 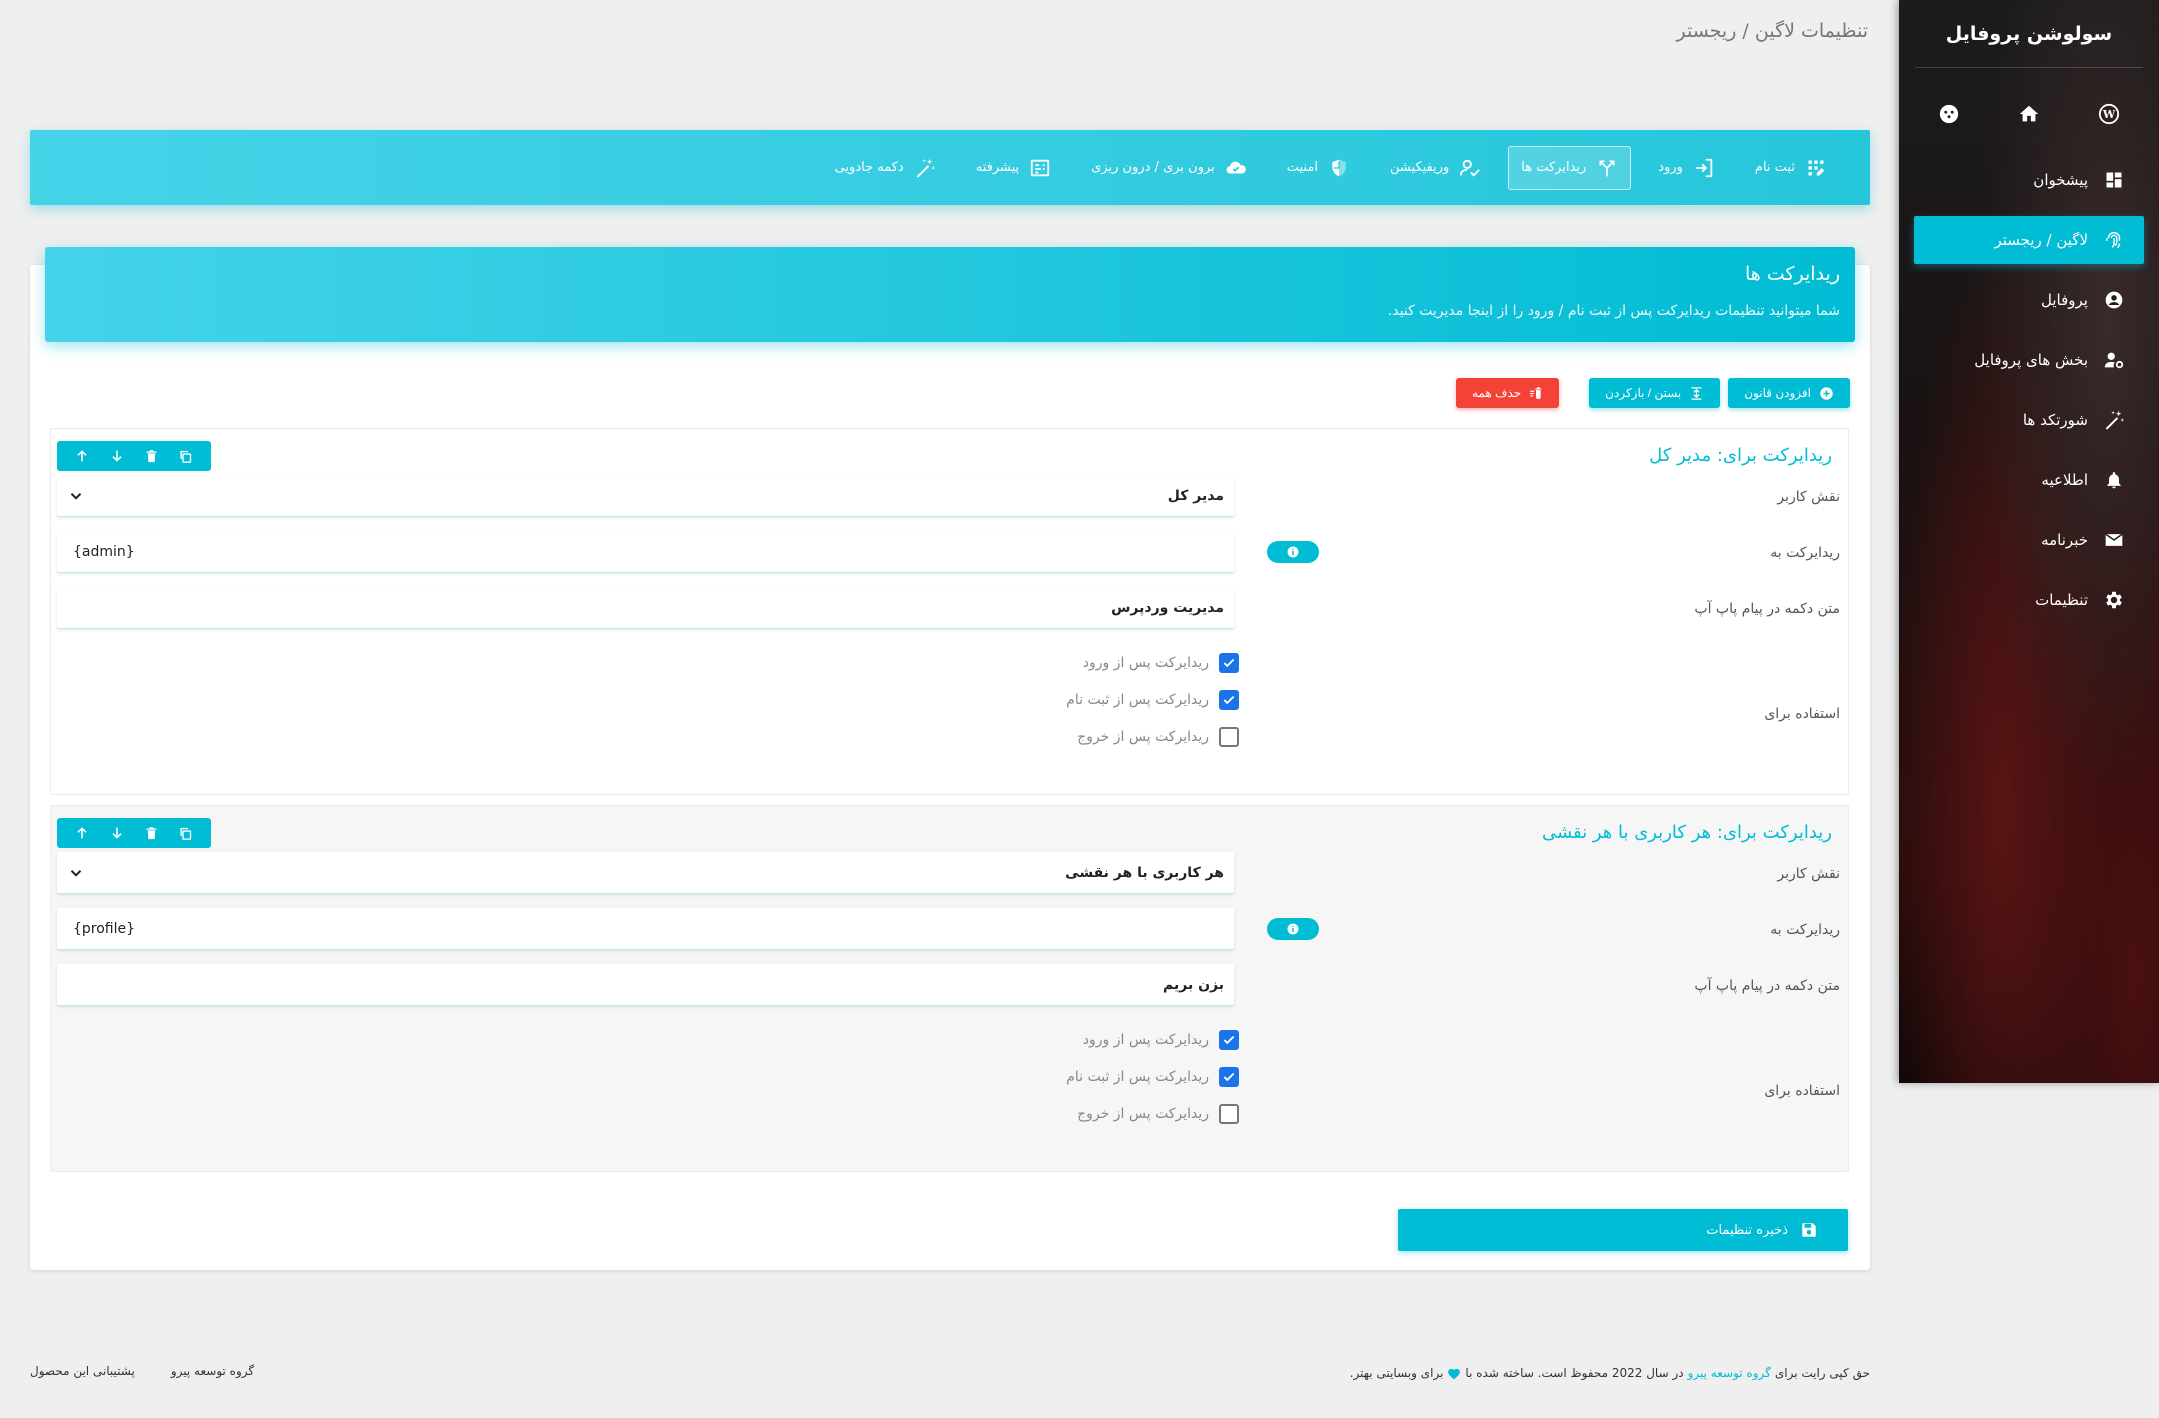 What do you see at coordinates (2114, 540) in the screenshot?
I see `mail-icon` at bounding box center [2114, 540].